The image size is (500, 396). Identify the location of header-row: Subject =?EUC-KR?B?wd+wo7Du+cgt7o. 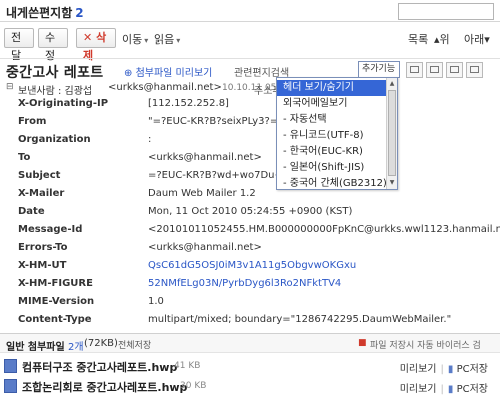
(250, 178).